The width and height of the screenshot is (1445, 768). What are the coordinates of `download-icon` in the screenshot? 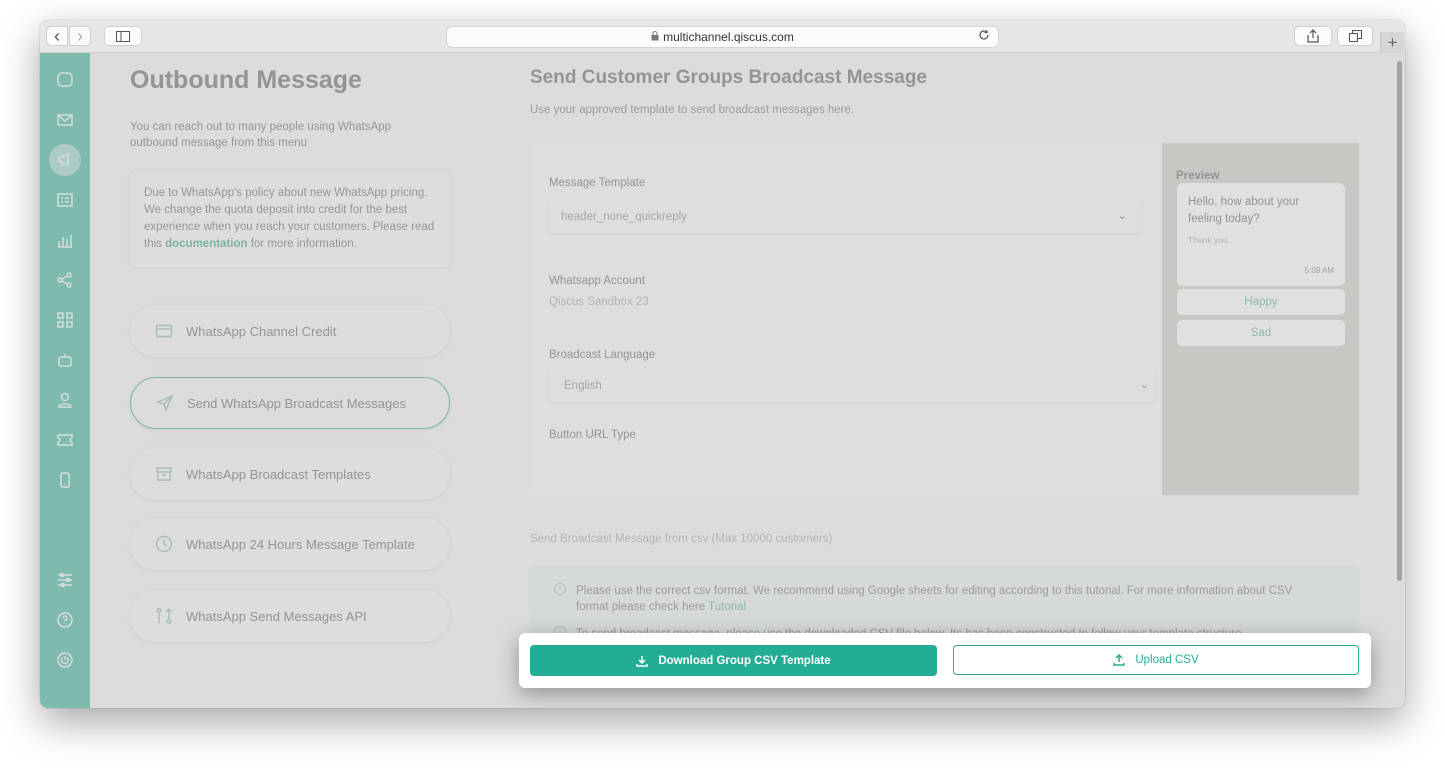 It's located at (642, 661).